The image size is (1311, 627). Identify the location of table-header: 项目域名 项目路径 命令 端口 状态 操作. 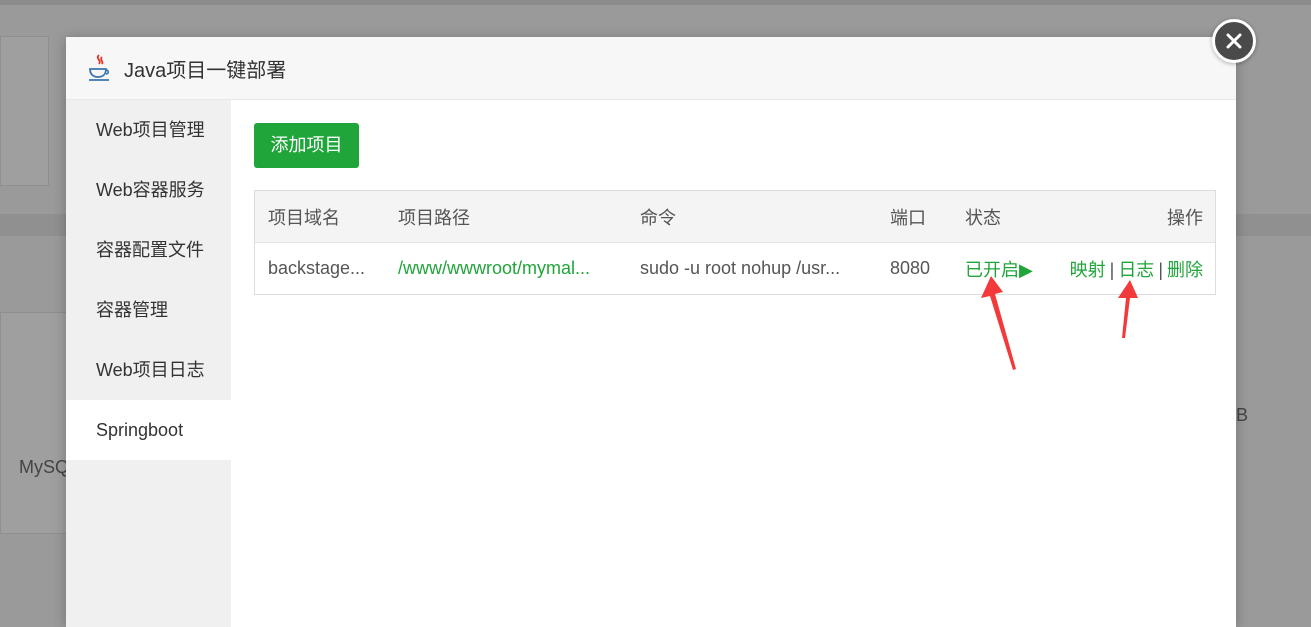
(735, 217).